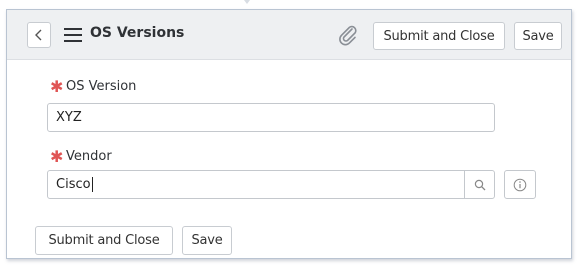 This screenshot has width=584, height=269. I want to click on chevron-left-icon, so click(38, 35).